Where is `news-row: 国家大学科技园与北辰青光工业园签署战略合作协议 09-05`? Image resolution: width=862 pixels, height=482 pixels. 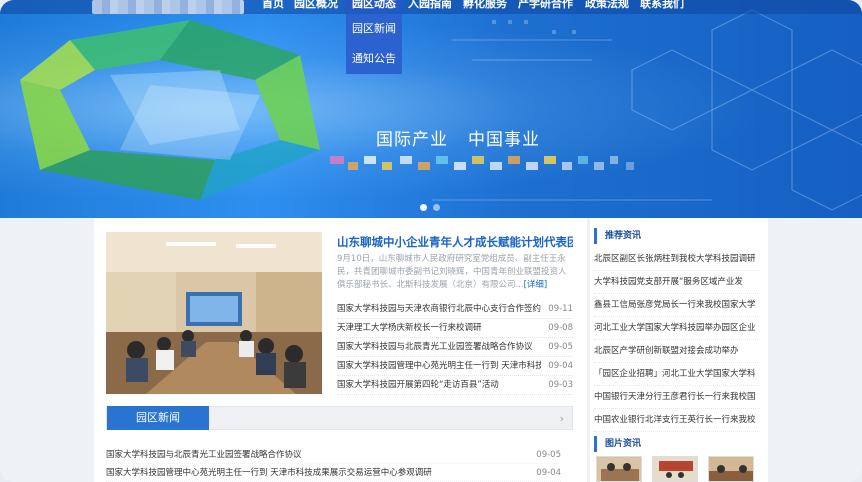
news-row: 国家大学科技园与北辰青光工业园签署战略合作协议 09-05 is located at coordinates (455, 347).